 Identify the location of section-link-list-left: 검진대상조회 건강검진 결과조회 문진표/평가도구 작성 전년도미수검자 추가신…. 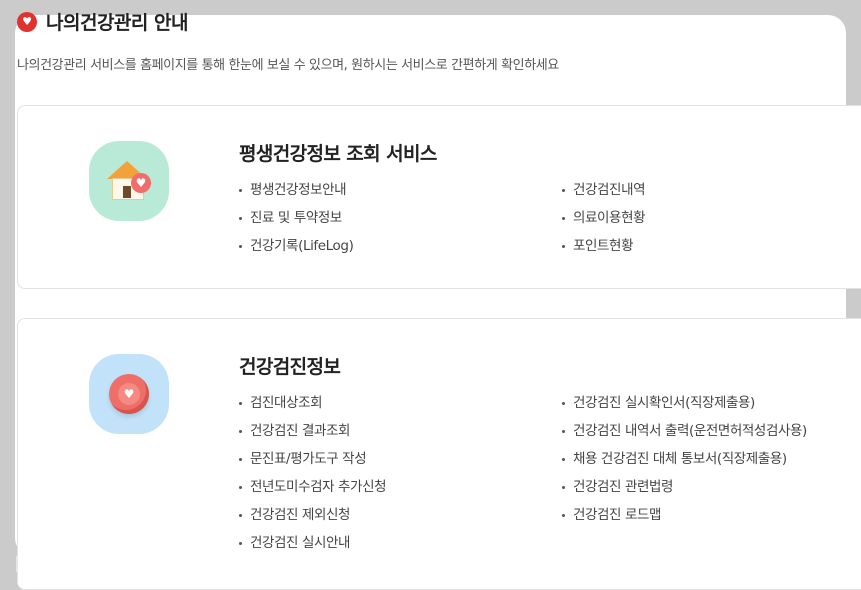
(313, 474).